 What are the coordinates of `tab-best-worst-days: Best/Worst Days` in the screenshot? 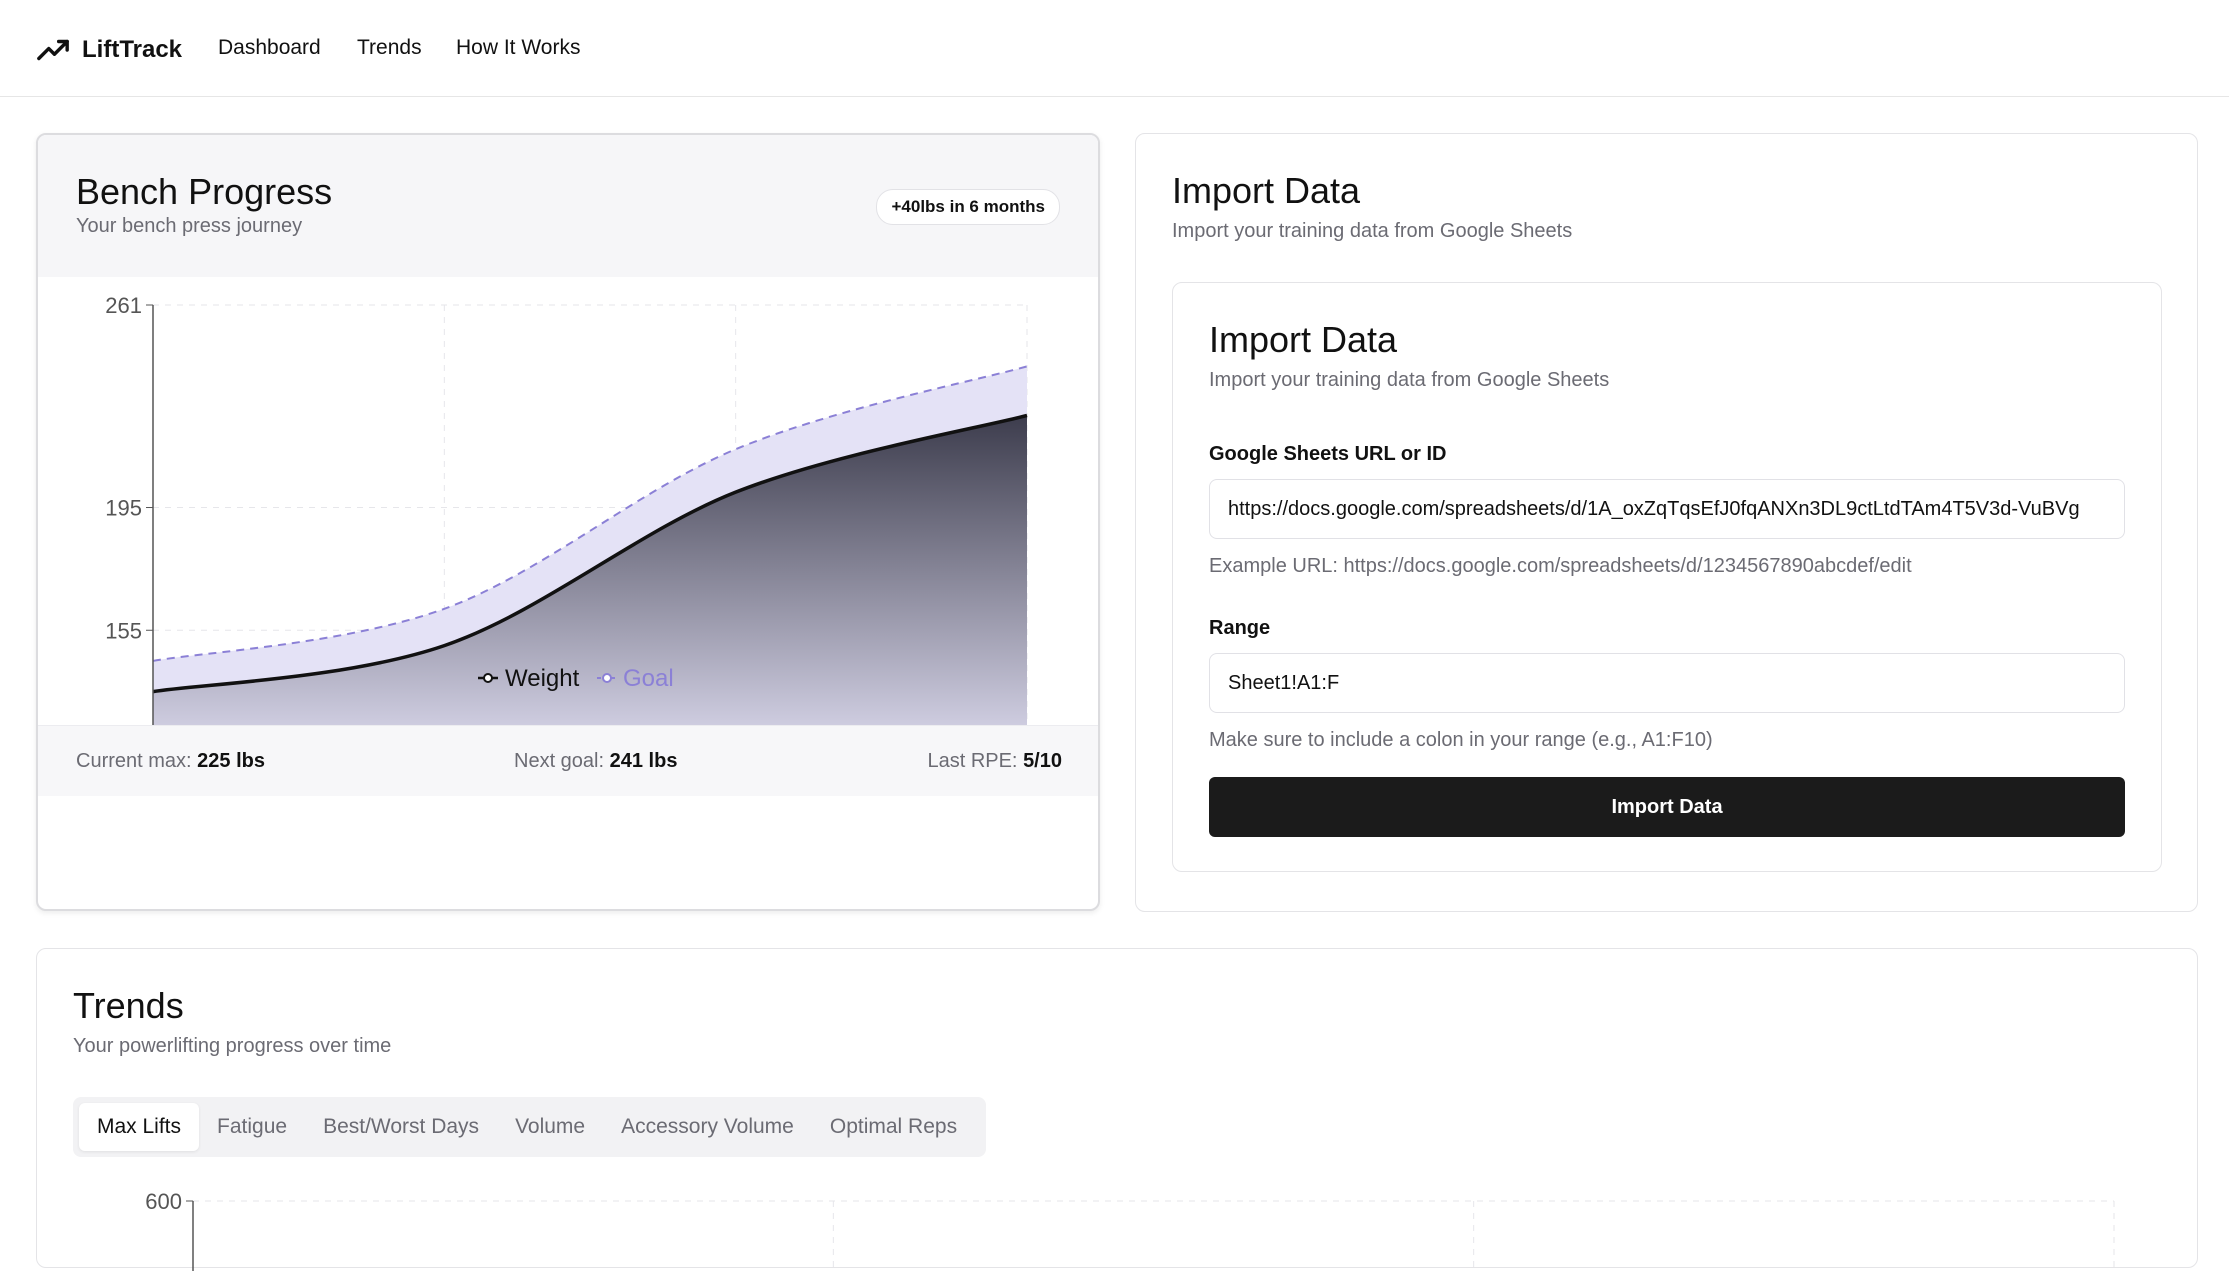 It's located at (401, 1127).